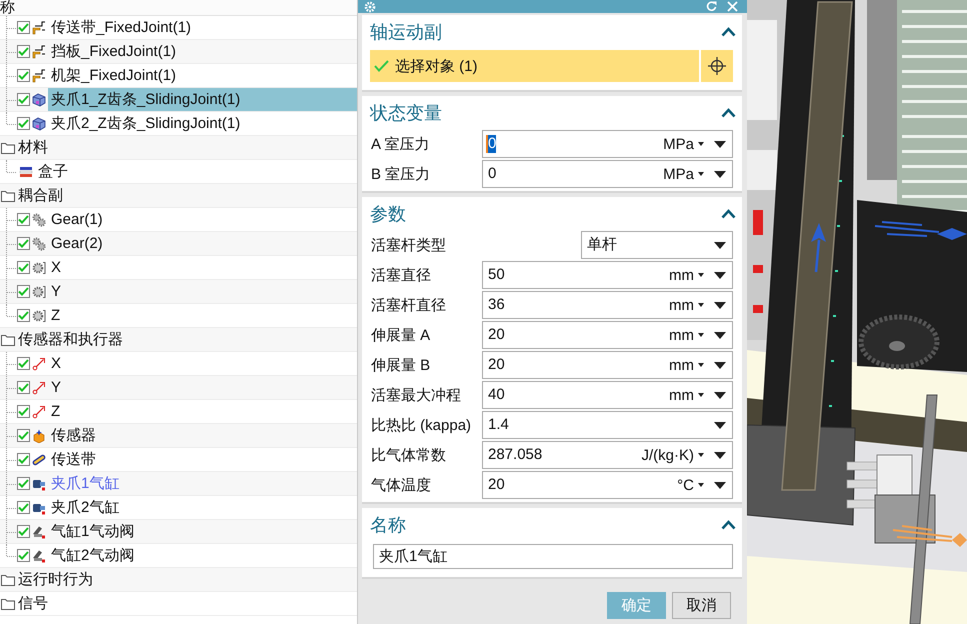 Image resolution: width=967 pixels, height=624 pixels. Describe the element at coordinates (553, 556) in the screenshot. I see `name-field: 夹爪1气缸` at that location.